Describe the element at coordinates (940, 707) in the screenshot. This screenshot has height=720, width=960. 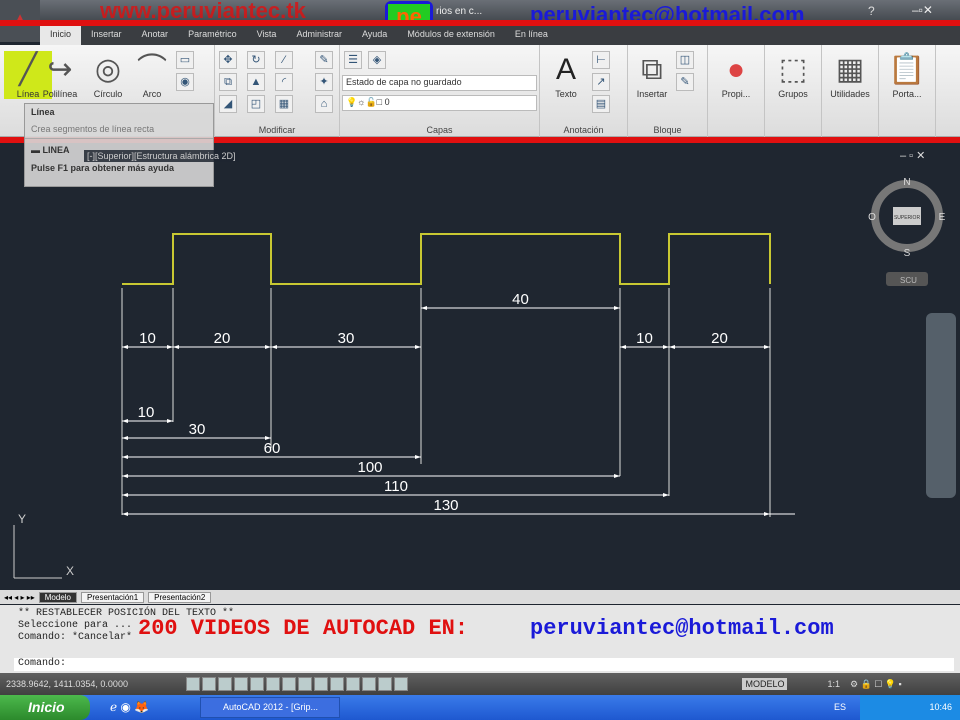
I see `clock: 10:46` at that location.